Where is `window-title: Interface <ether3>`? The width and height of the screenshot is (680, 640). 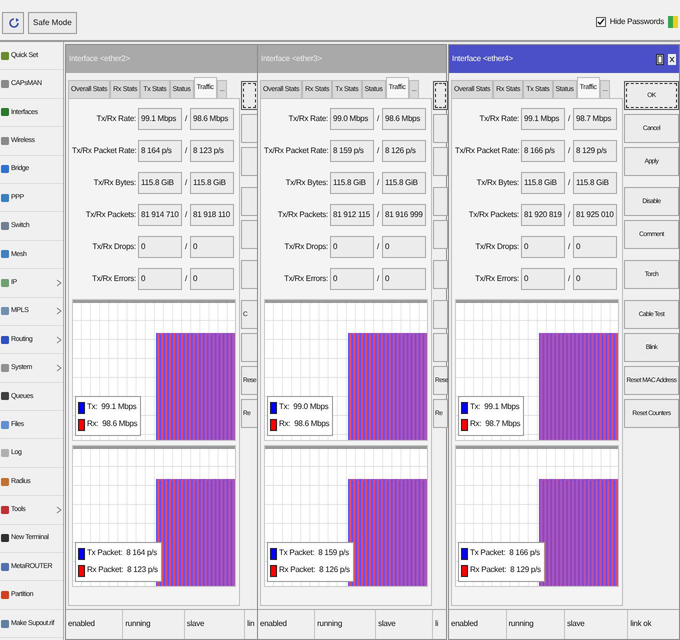
window-title: Interface <ether3> is located at coordinates (291, 59).